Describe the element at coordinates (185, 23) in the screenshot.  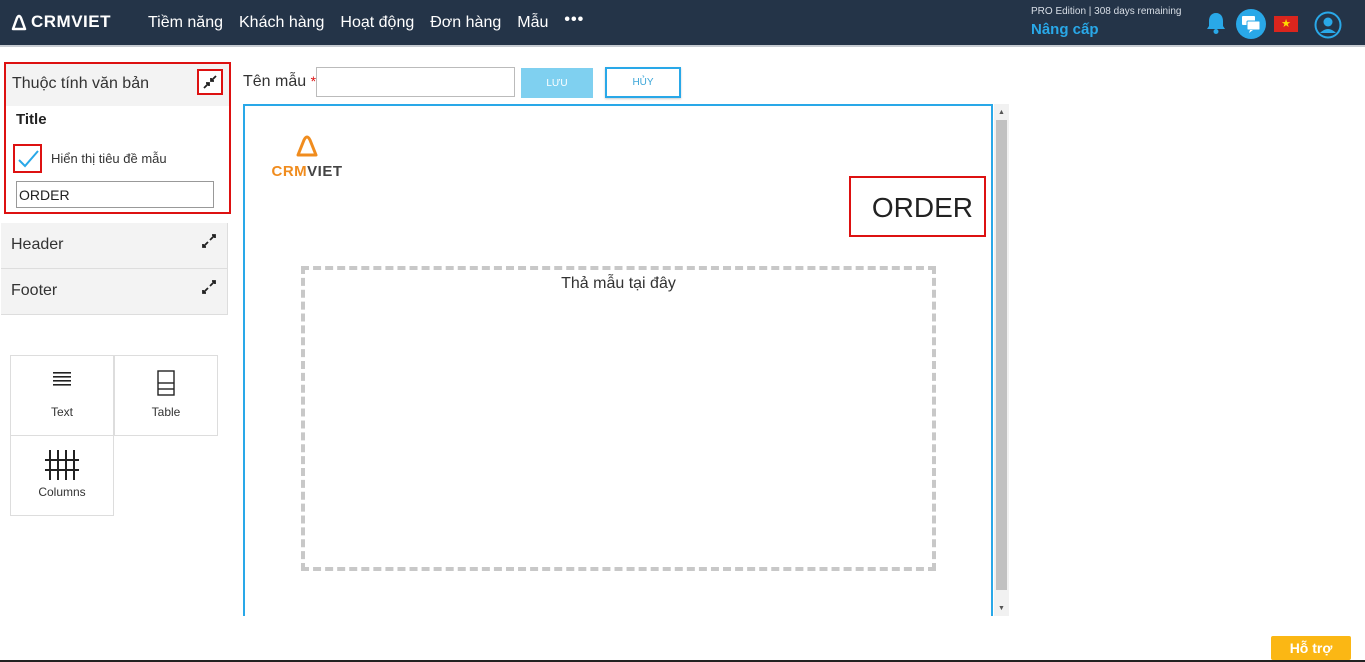
I see `nav-item-leads: Tiềm năng` at that location.